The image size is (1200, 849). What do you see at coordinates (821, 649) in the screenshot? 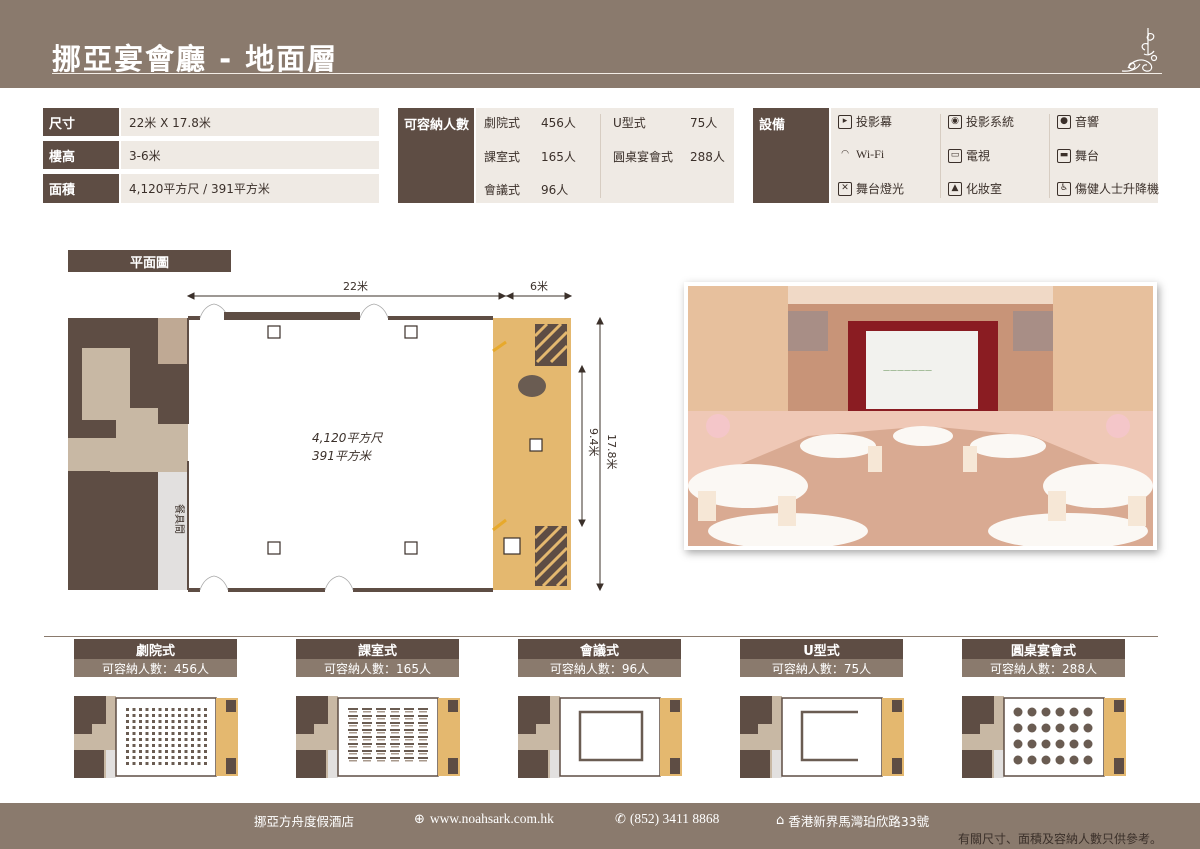
I see `layout-title: U型式` at bounding box center [821, 649].